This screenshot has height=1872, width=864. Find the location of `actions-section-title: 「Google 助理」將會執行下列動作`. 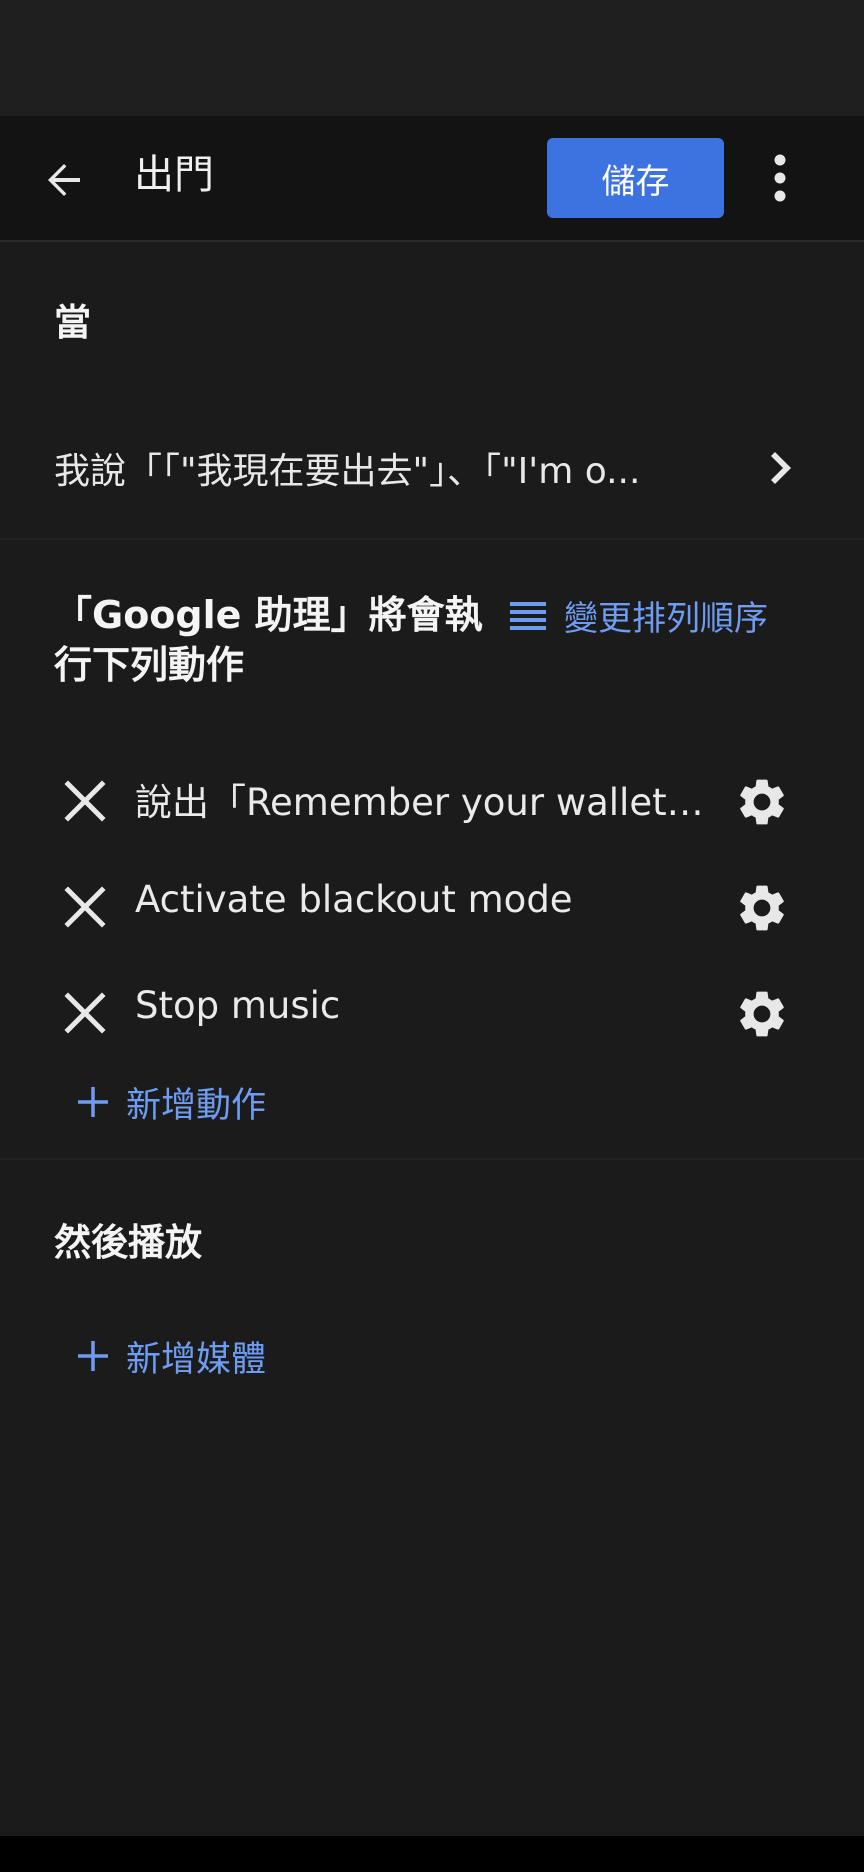

actions-section-title: 「Google 助理」將會執行下列動作 is located at coordinates (268, 640).